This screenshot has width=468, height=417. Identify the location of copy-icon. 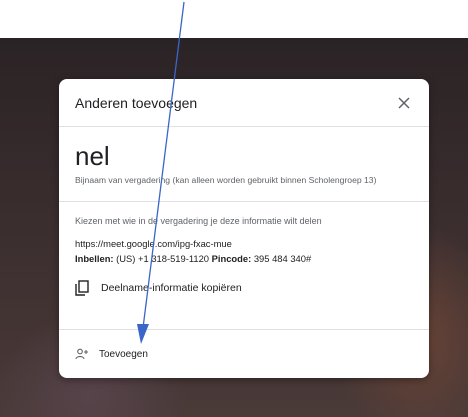
(82, 288).